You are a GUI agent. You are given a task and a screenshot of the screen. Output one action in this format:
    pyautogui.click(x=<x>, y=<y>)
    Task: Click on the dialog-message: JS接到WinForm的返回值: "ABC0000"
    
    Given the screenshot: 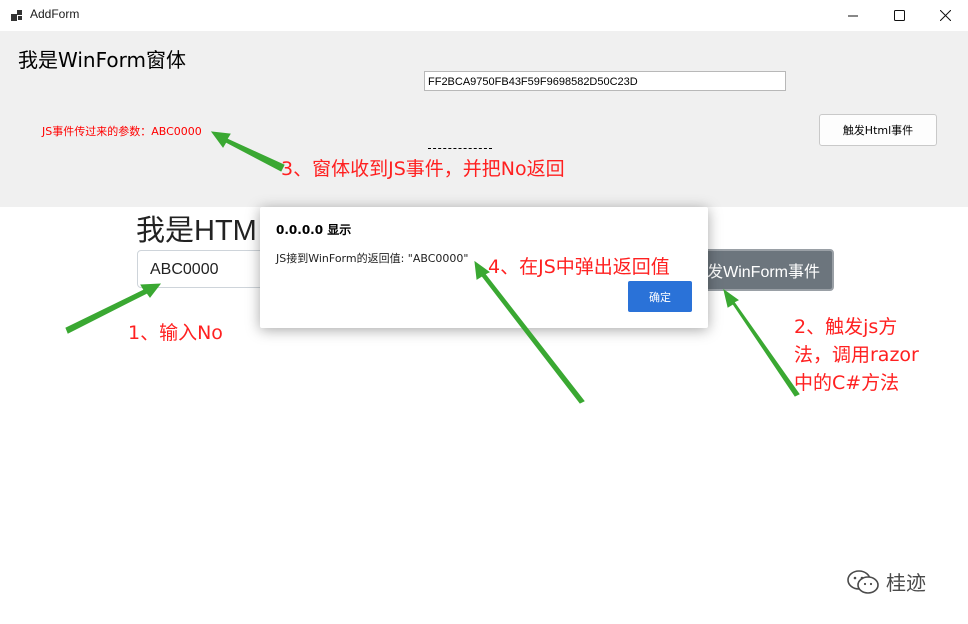 What is the action you would take?
    pyautogui.click(x=372, y=258)
    